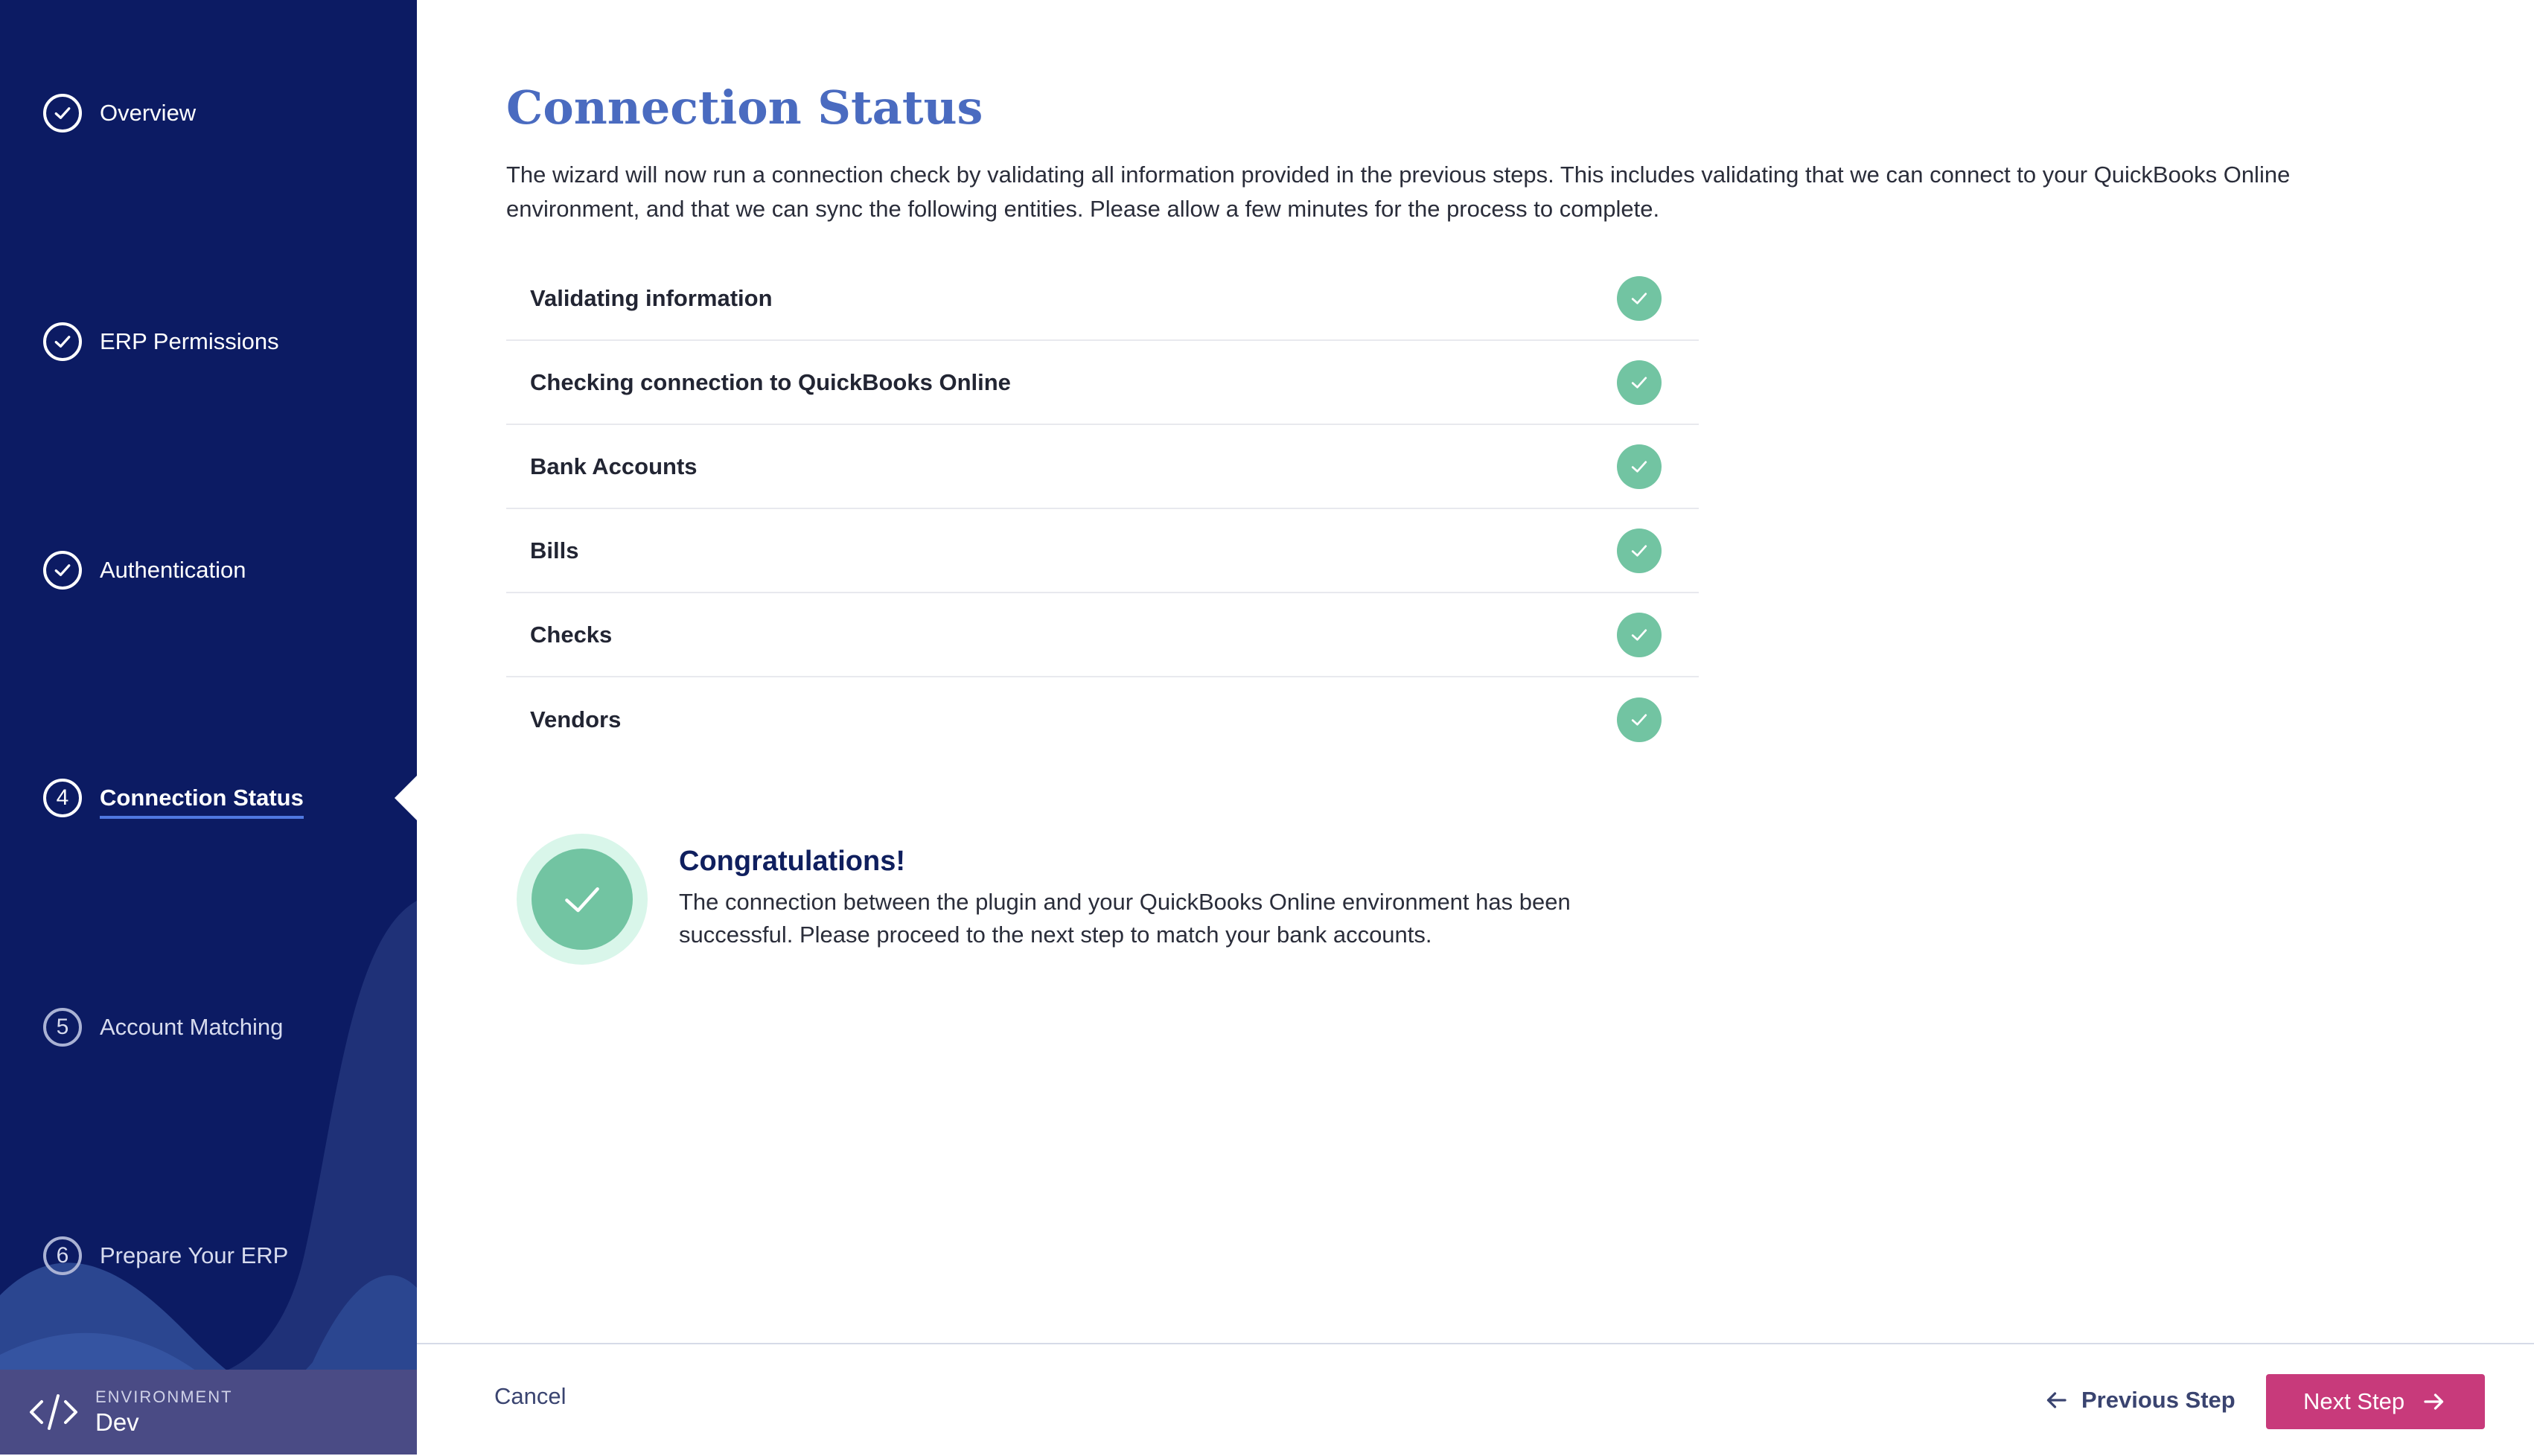 The height and width of the screenshot is (1456, 2534). I want to click on wizard-footer: Cancel Previous Step Next Step, so click(1475, 1399).